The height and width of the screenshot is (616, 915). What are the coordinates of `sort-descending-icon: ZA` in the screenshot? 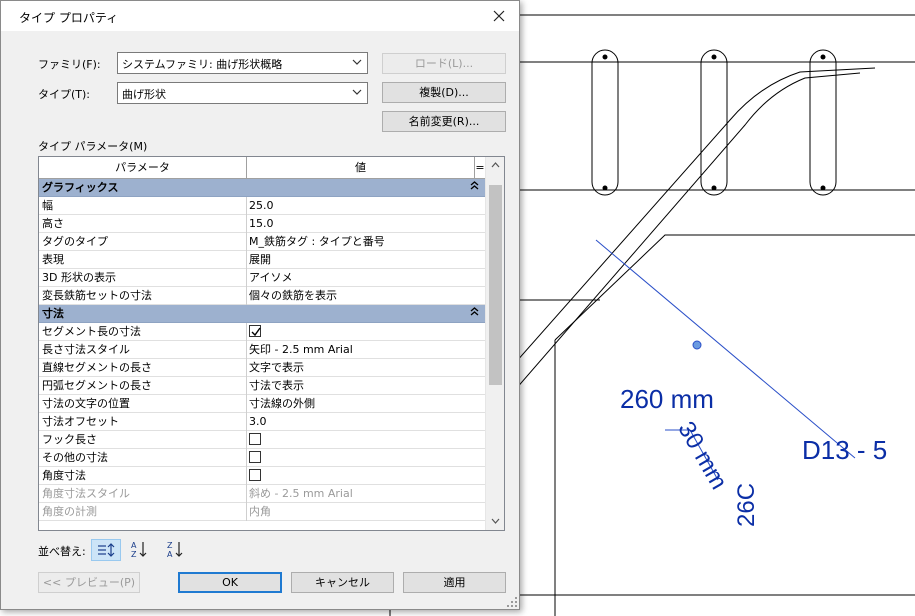 It's located at (175, 550).